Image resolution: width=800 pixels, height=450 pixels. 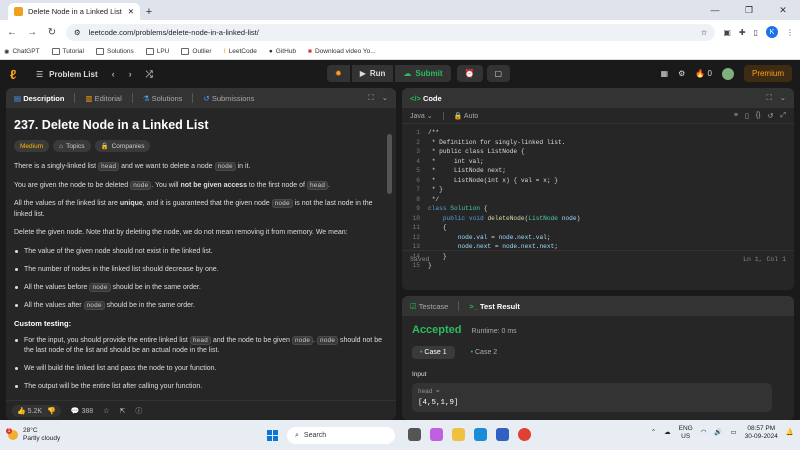 What do you see at coordinates (272, 435) in the screenshot?
I see `start-windows-icon` at bounding box center [272, 435].